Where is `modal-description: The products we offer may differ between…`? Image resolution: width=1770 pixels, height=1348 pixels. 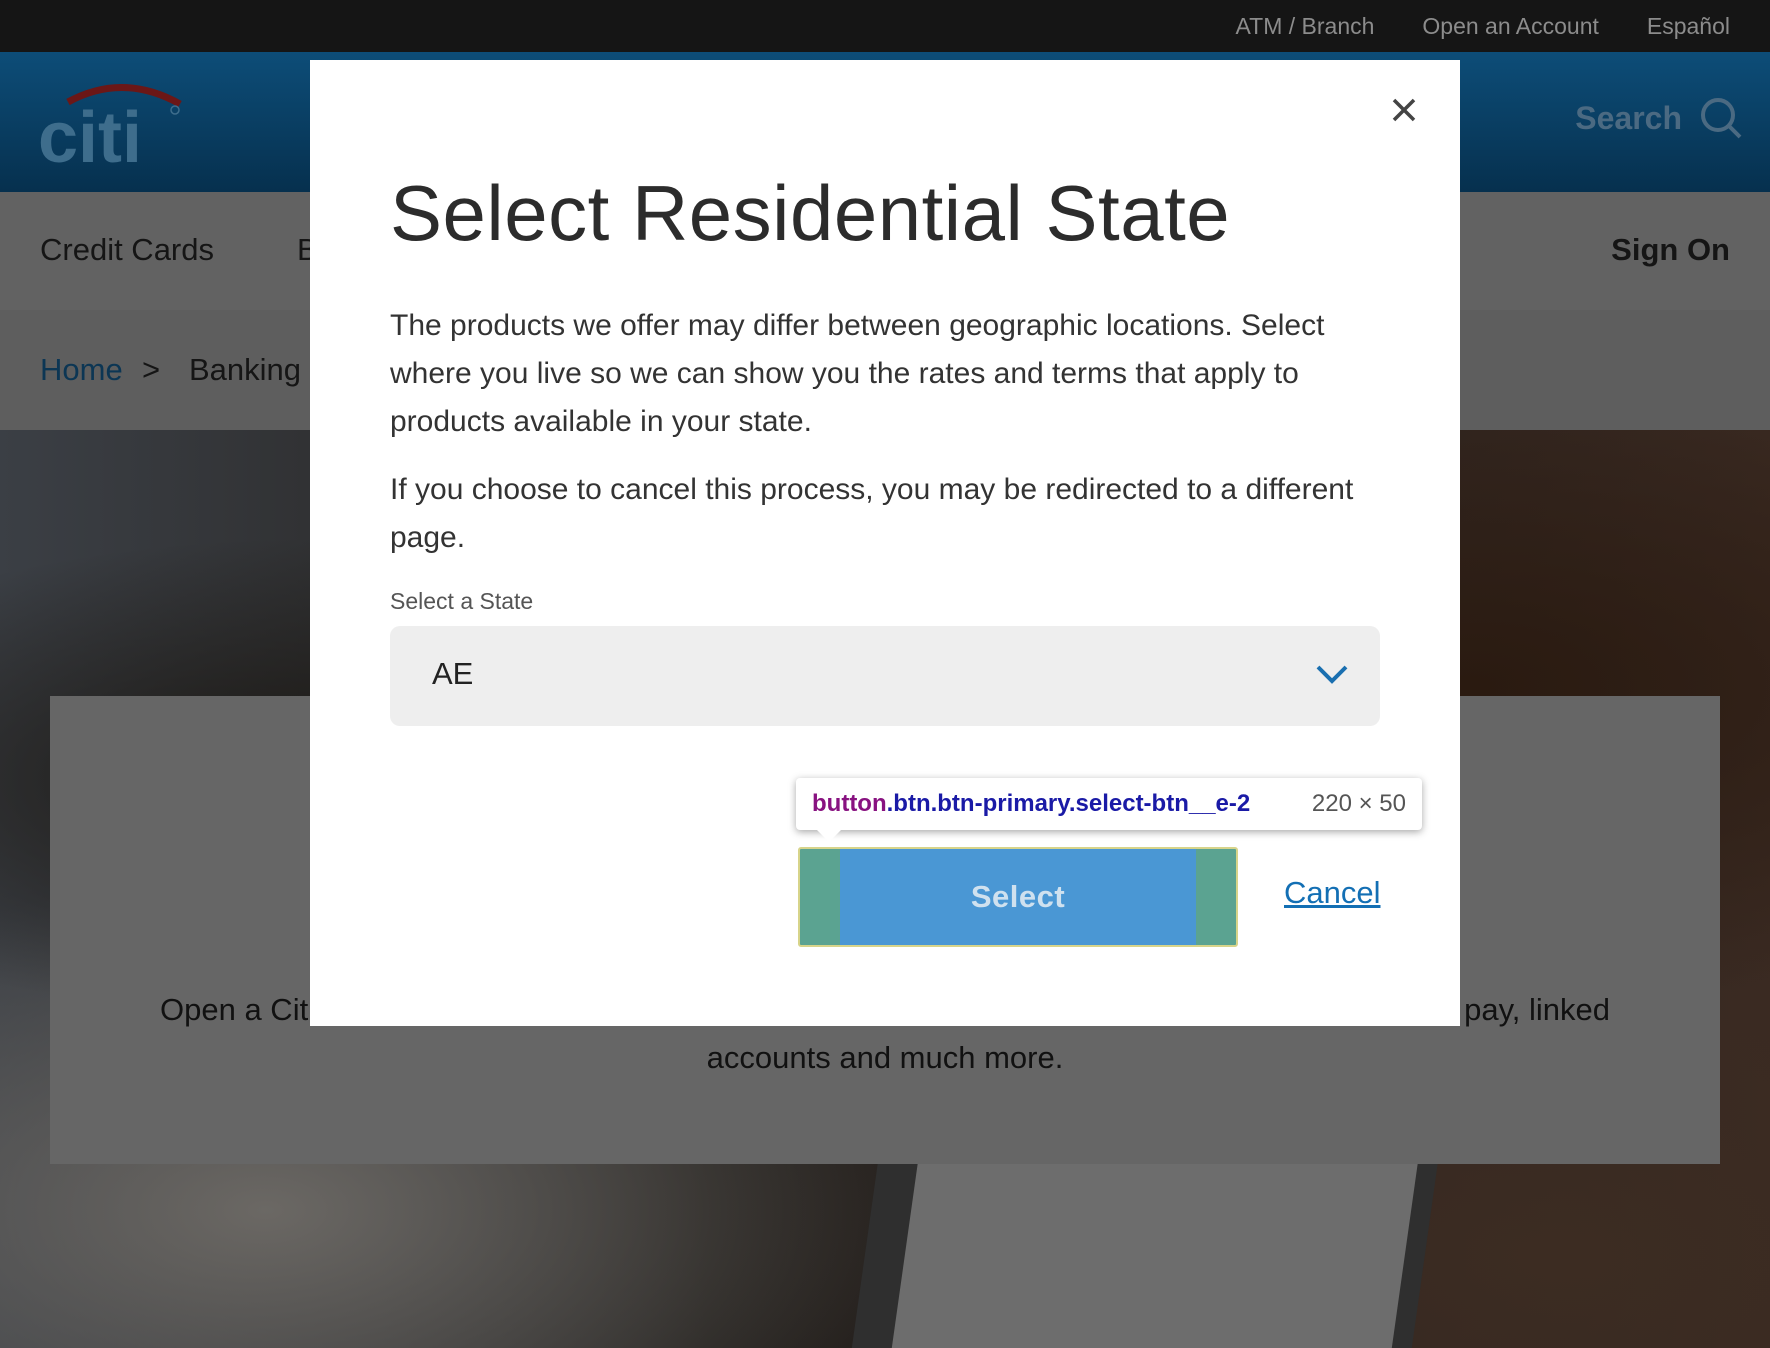 modal-description: The products we offer may differ between… is located at coordinates (857, 373).